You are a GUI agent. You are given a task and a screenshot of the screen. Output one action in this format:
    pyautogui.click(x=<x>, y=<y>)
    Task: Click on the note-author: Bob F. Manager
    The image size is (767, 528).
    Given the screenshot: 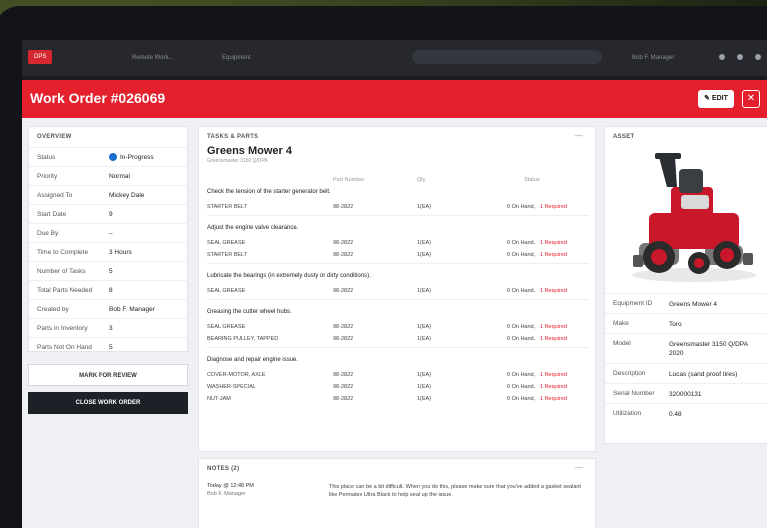 What is the action you would take?
    pyautogui.click(x=226, y=494)
    